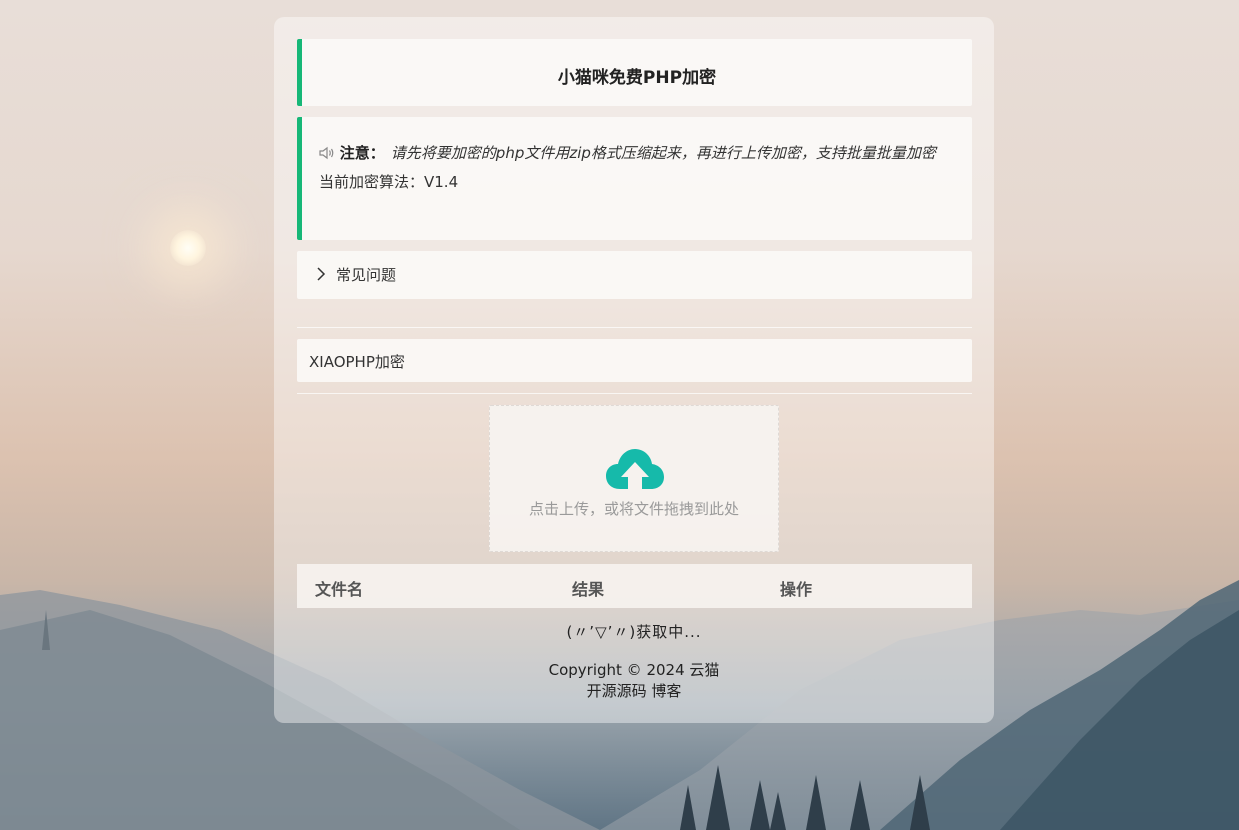 This screenshot has width=1239, height=830. What do you see at coordinates (637, 78) in the screenshot?
I see `page-title: 小猫咪免费PHP加密` at bounding box center [637, 78].